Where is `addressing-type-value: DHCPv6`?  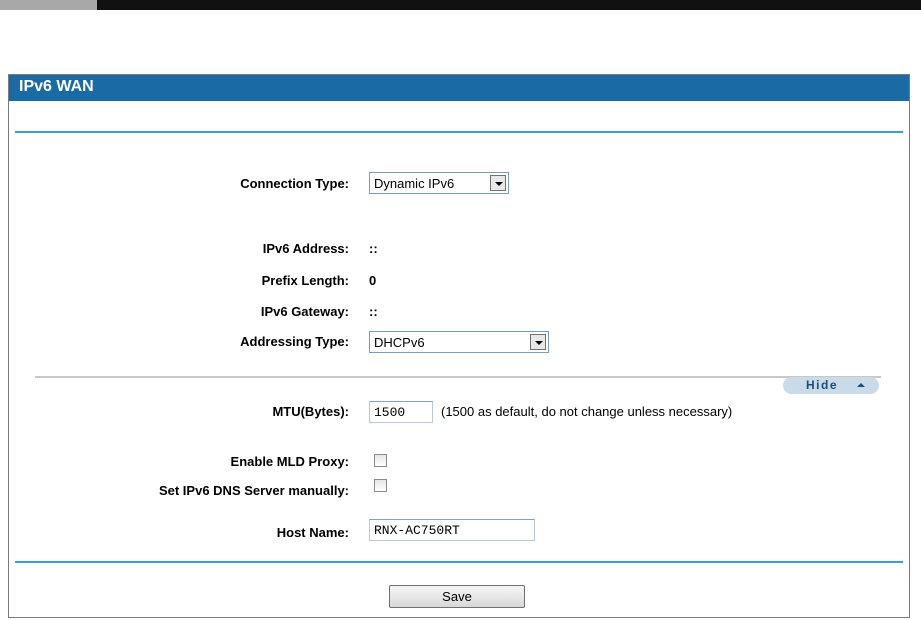 addressing-type-value: DHCPv6 is located at coordinates (399, 342).